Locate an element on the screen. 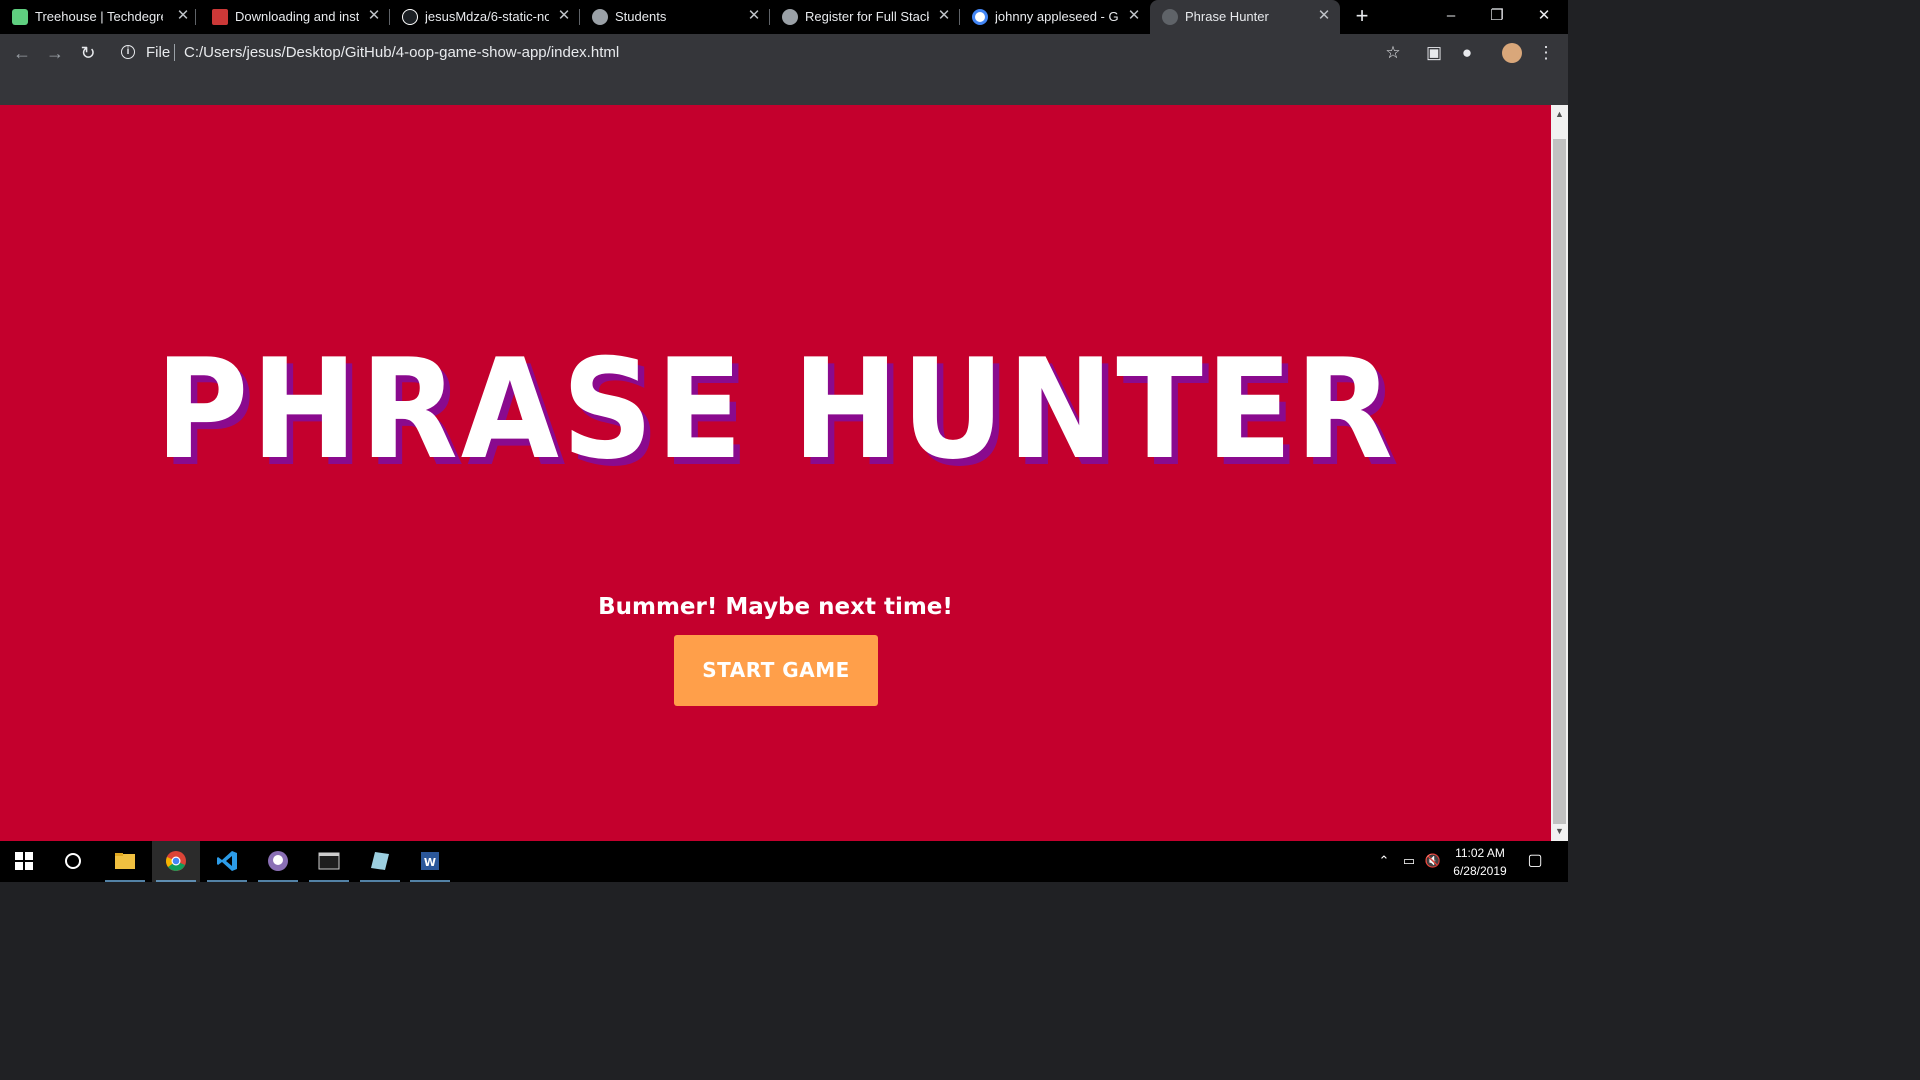  terminal-button is located at coordinates (329, 861).